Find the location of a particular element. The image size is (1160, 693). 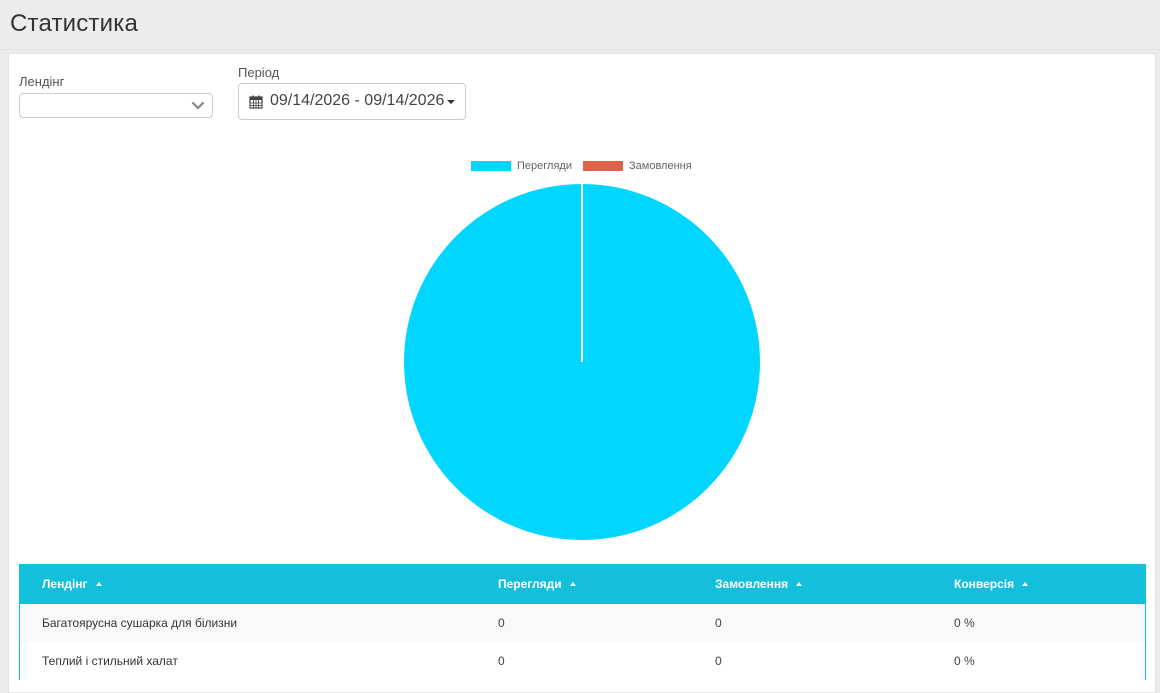

column-header-views: Перегляди is located at coordinates (537, 584).